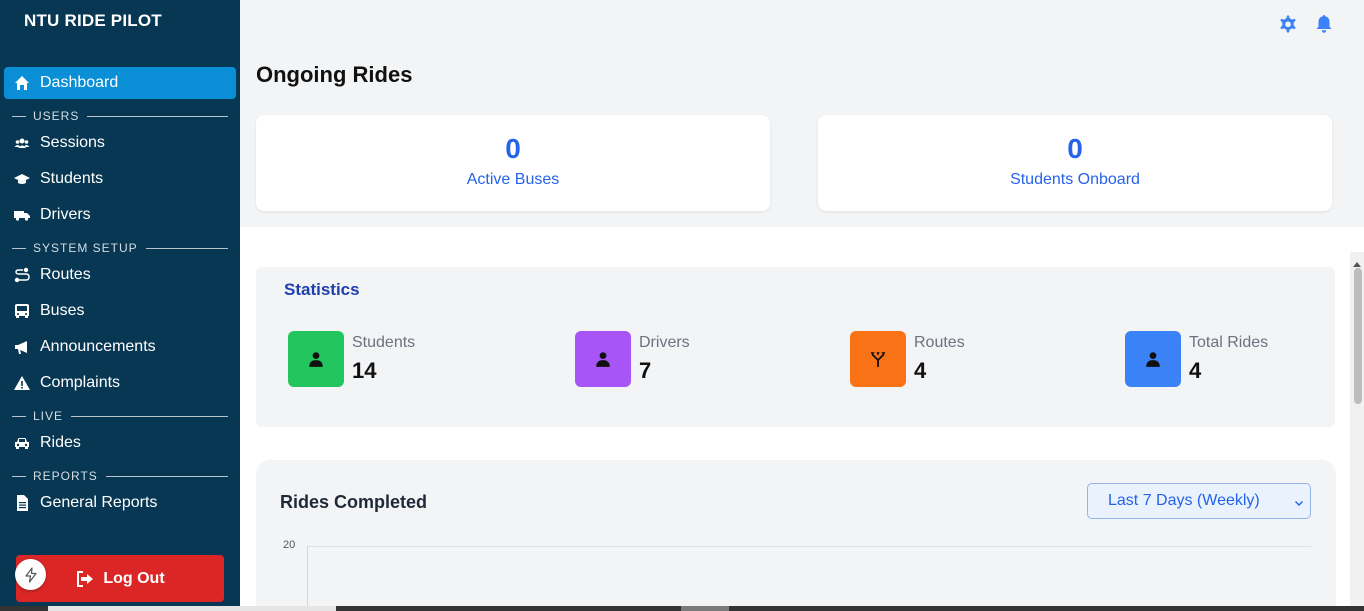  I want to click on kpi-label: Students Onboard, so click(1075, 179).